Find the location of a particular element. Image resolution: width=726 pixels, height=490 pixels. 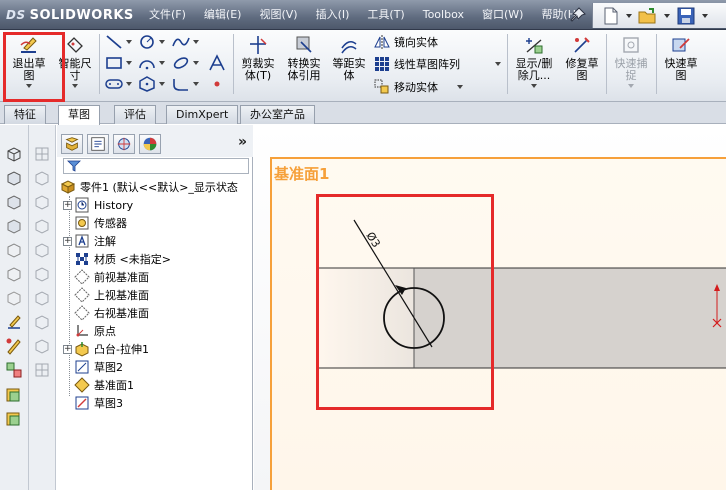

tree-item-history: + History is located at coordinates (98, 205).